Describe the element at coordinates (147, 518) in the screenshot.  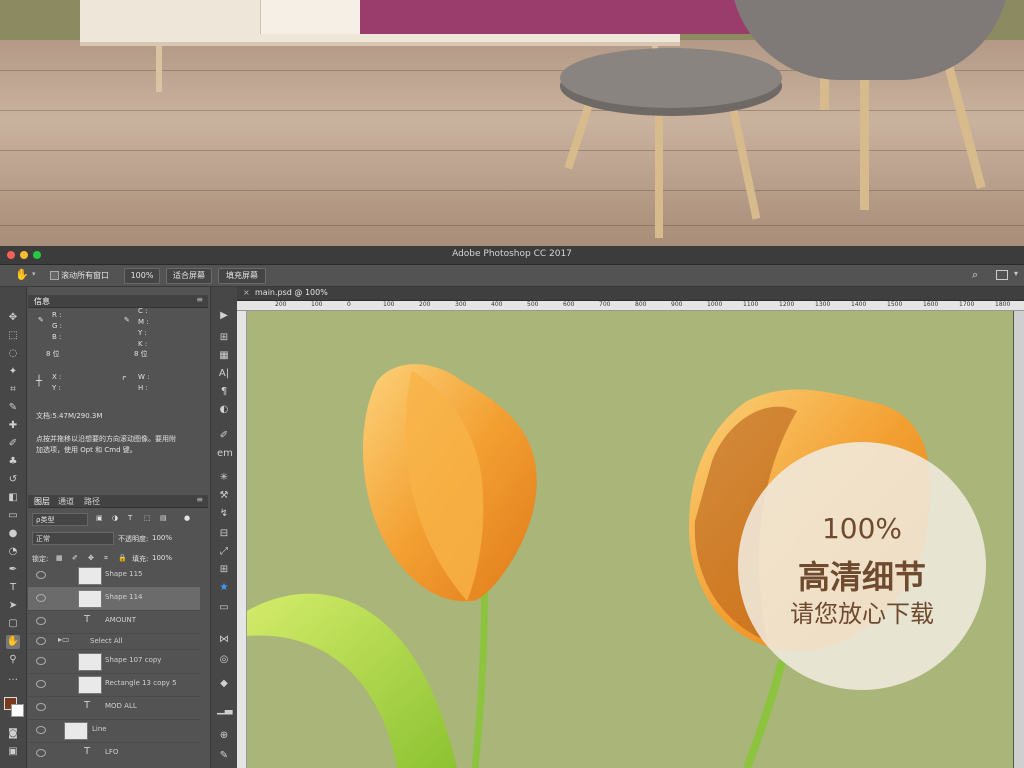
I see `filter-shape-icon: ⬚` at that location.